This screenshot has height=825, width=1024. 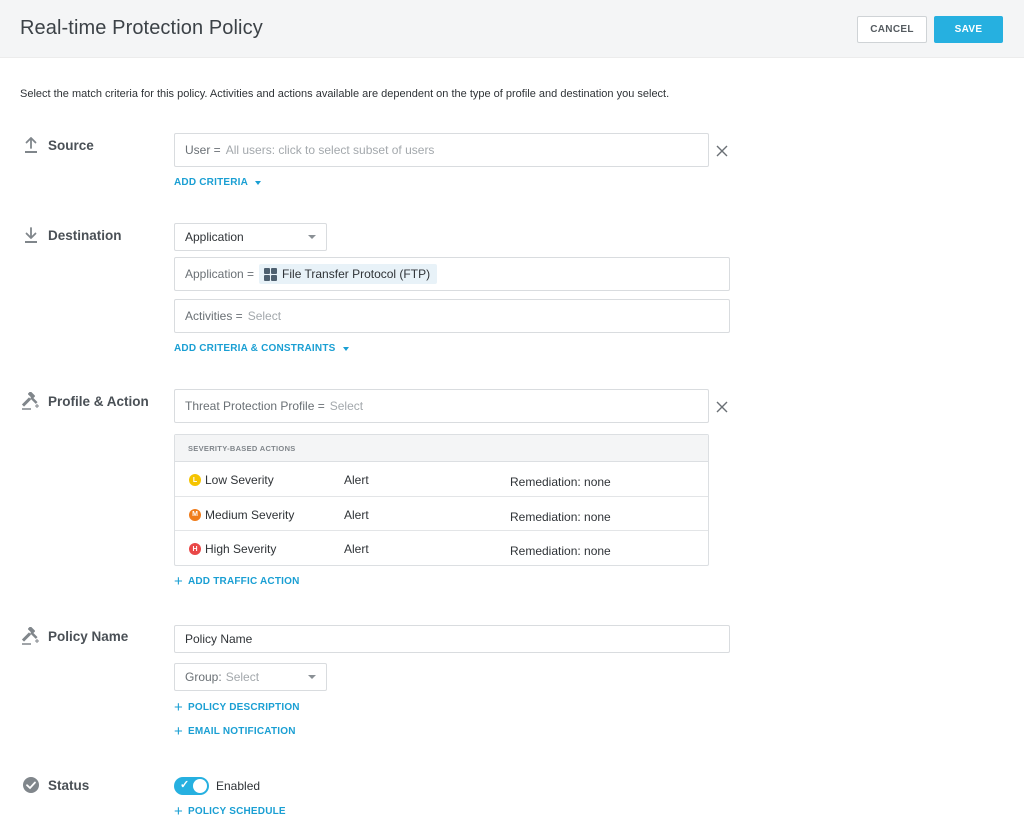 I want to click on add-criteria-source-link: ADD CRITERIA, so click(x=218, y=182).